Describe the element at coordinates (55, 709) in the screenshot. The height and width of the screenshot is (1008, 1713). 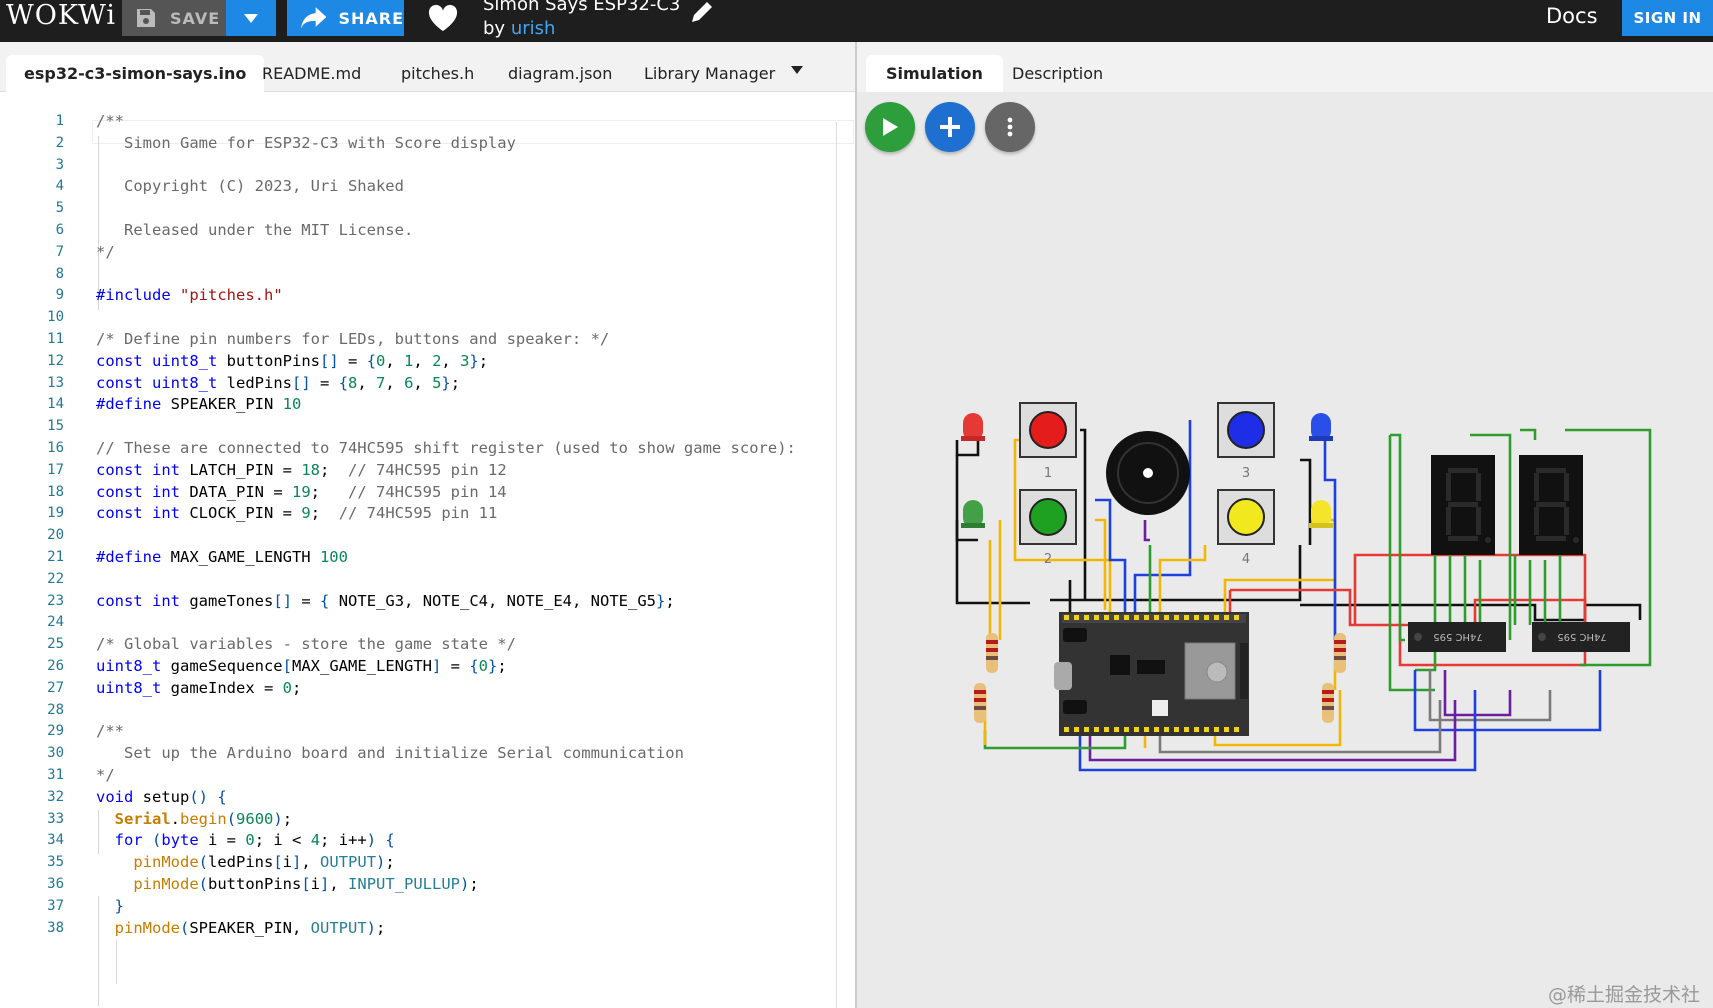
I see `line-number: 28` at that location.